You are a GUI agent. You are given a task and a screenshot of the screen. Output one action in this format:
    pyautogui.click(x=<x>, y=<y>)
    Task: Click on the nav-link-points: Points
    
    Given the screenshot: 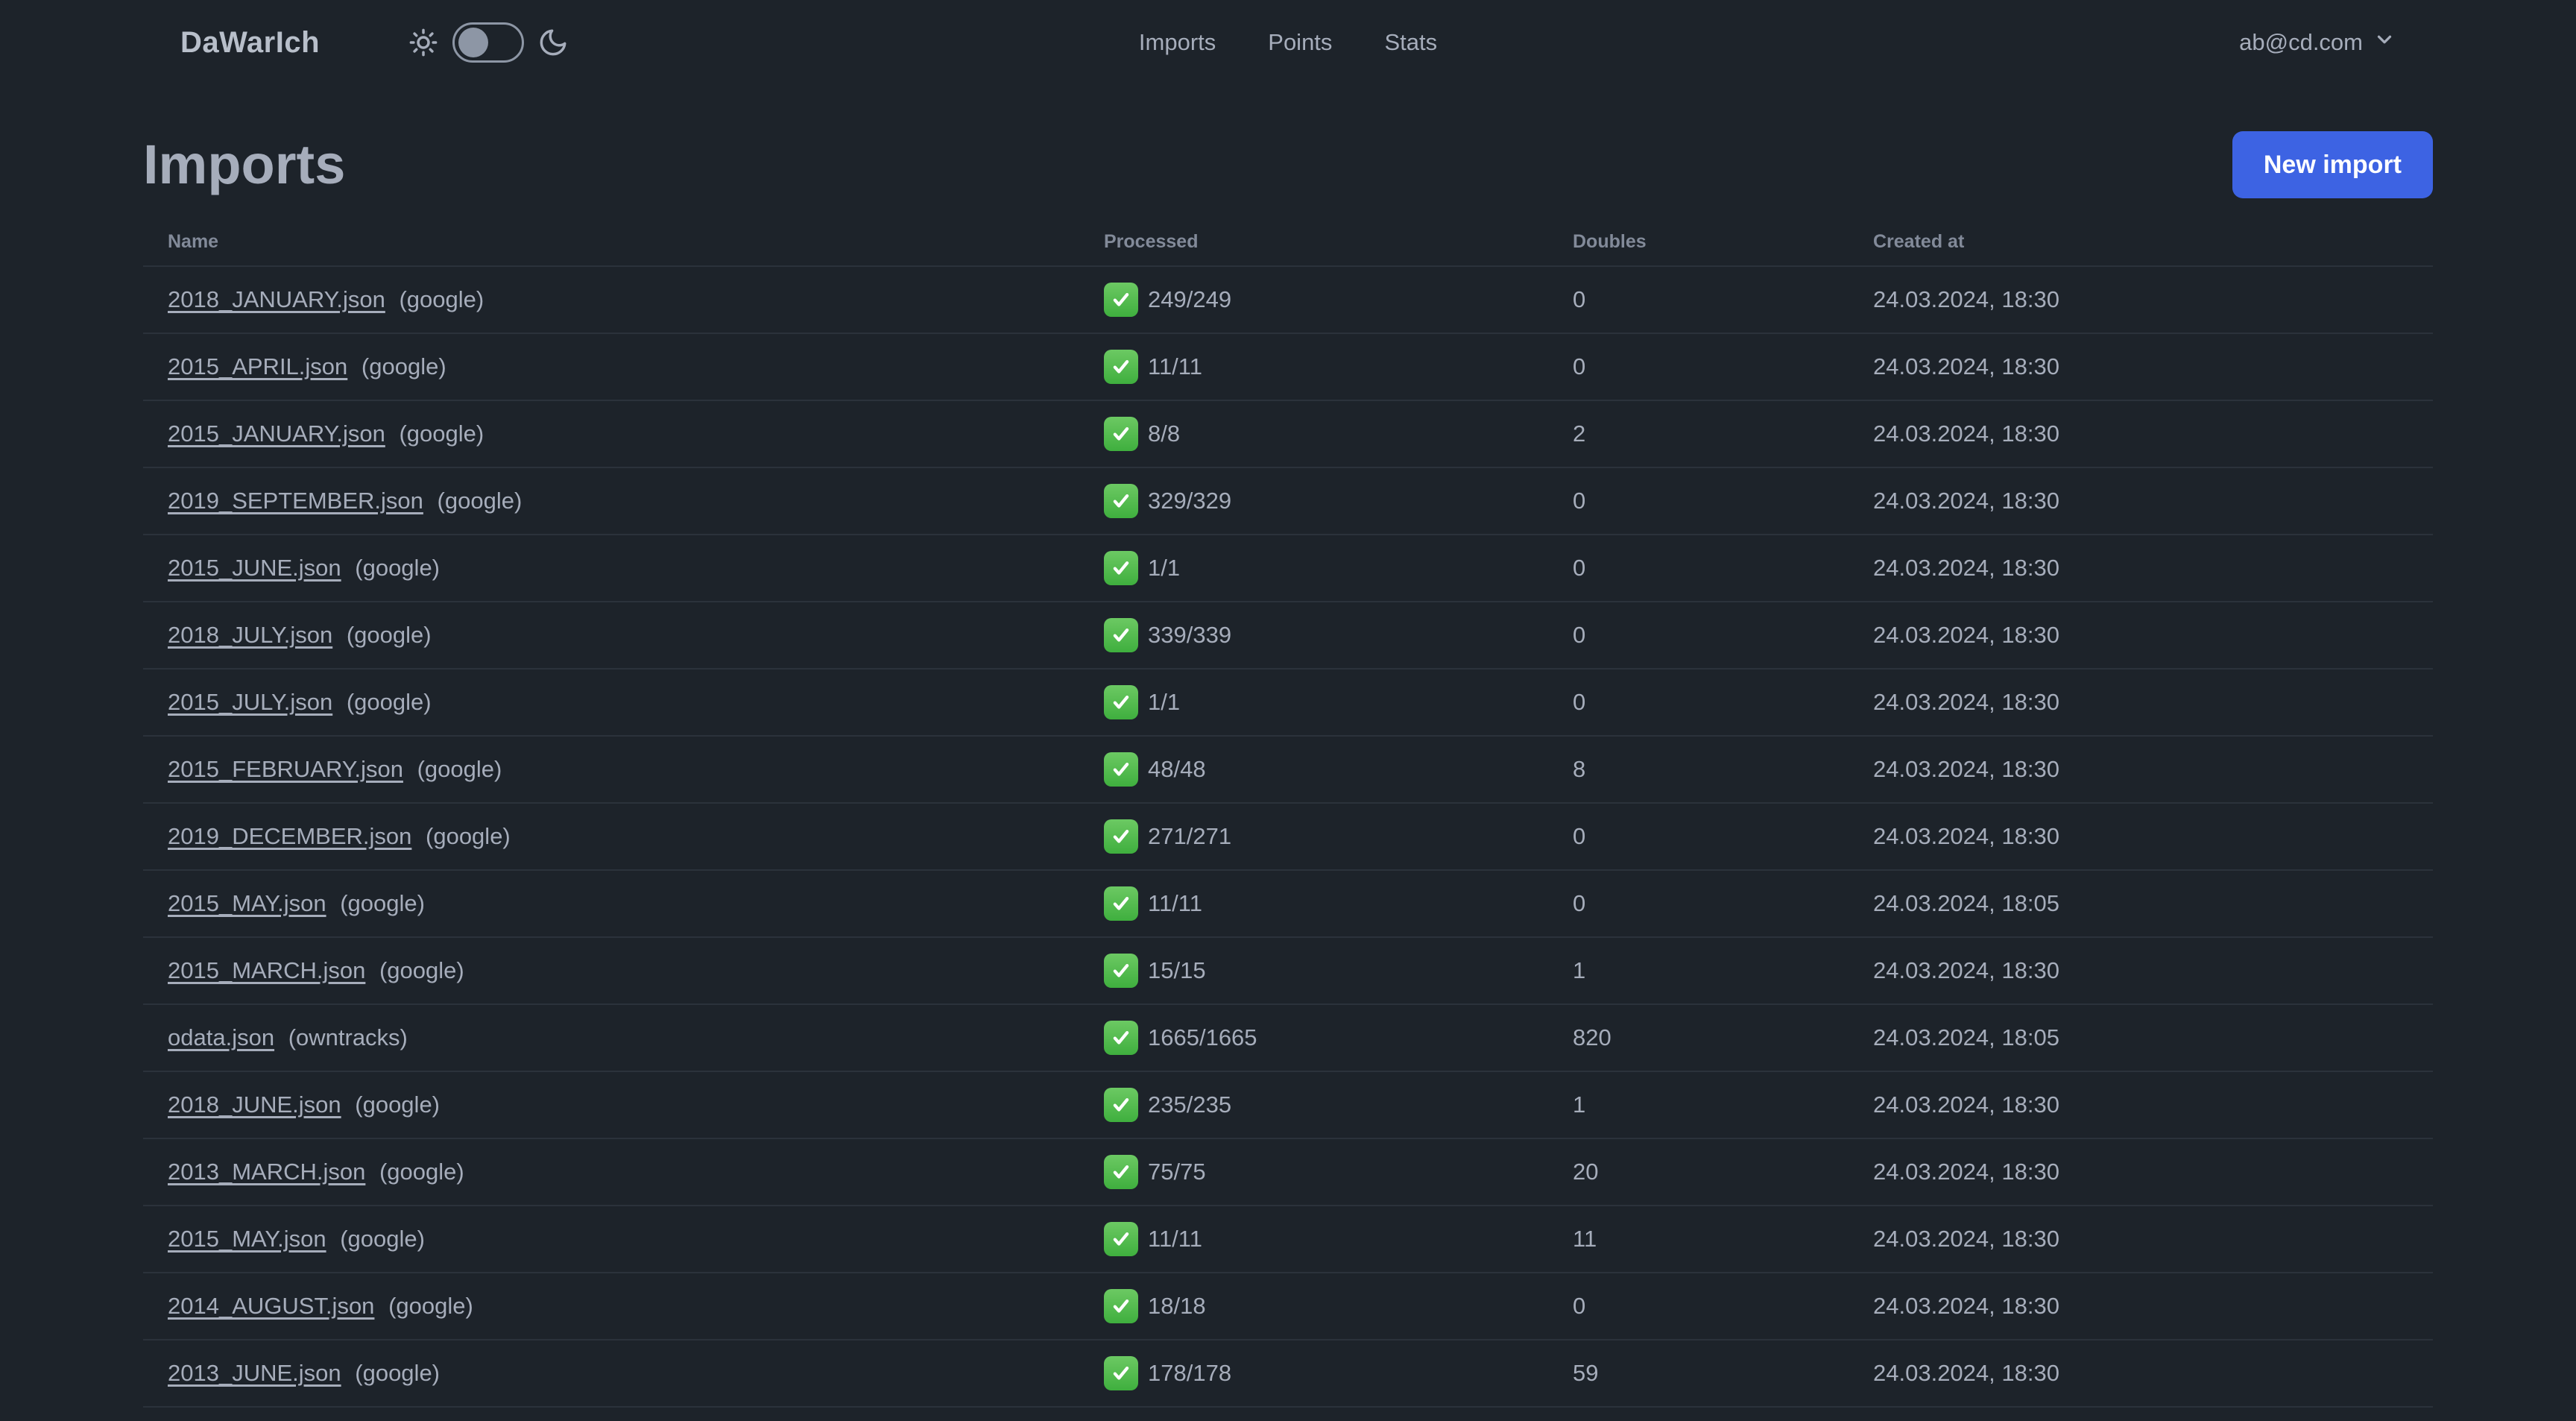 What is the action you would take?
    pyautogui.click(x=1300, y=42)
    